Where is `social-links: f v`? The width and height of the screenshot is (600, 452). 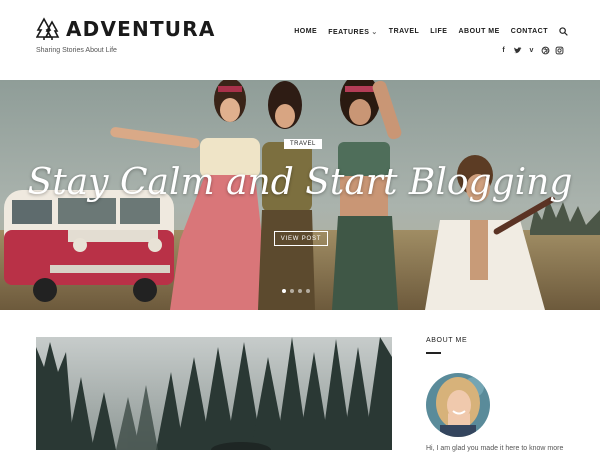 social-links: f v is located at coordinates (529, 50).